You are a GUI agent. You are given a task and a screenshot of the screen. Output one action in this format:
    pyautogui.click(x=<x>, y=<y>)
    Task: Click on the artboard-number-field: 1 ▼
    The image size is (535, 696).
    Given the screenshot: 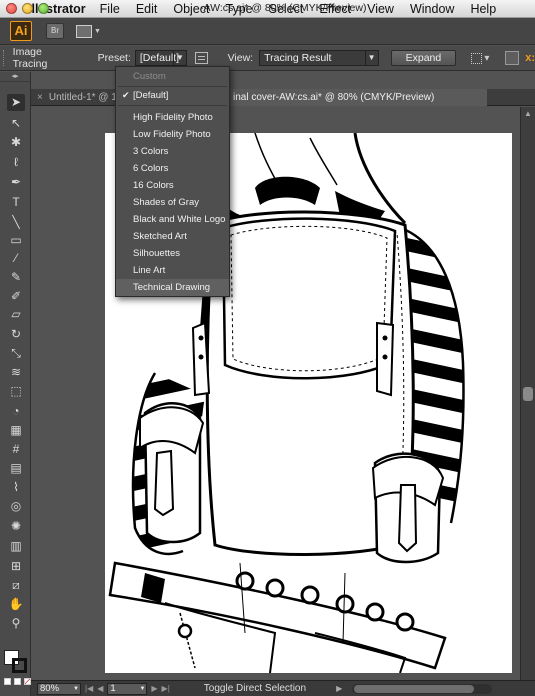 What is the action you would take?
    pyautogui.click(x=127, y=688)
    